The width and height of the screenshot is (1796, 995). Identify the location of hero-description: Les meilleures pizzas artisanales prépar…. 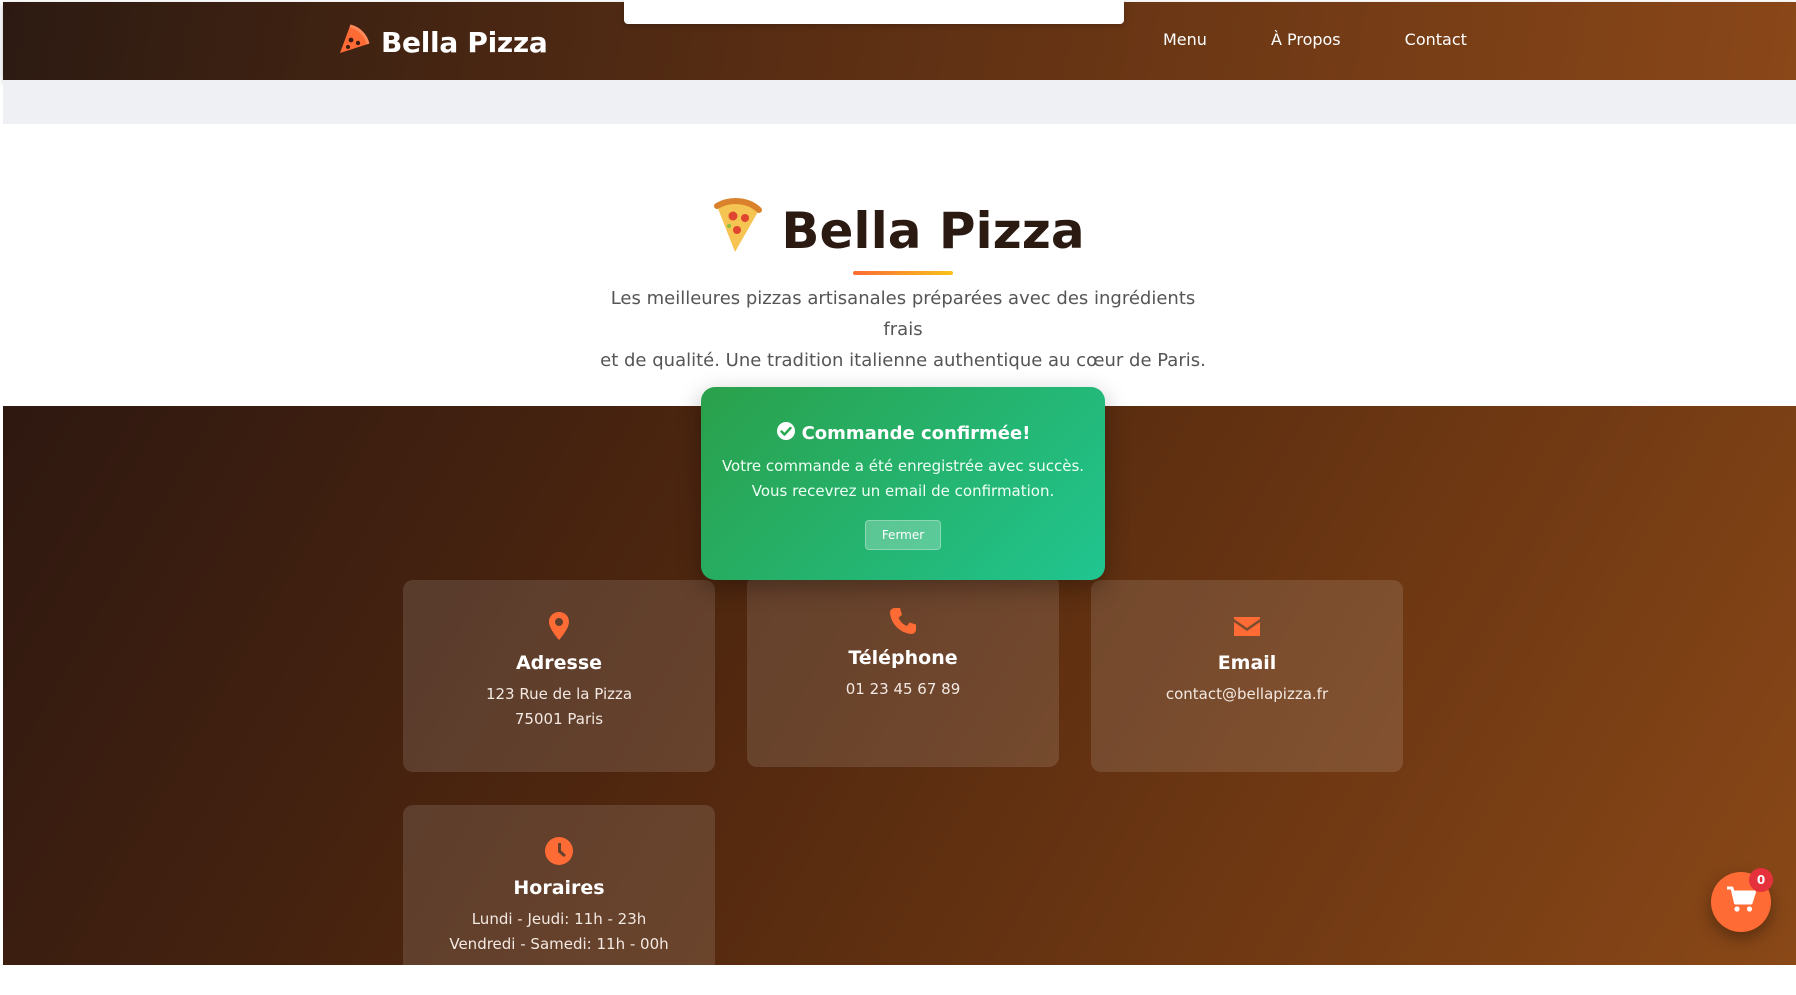
(903, 329).